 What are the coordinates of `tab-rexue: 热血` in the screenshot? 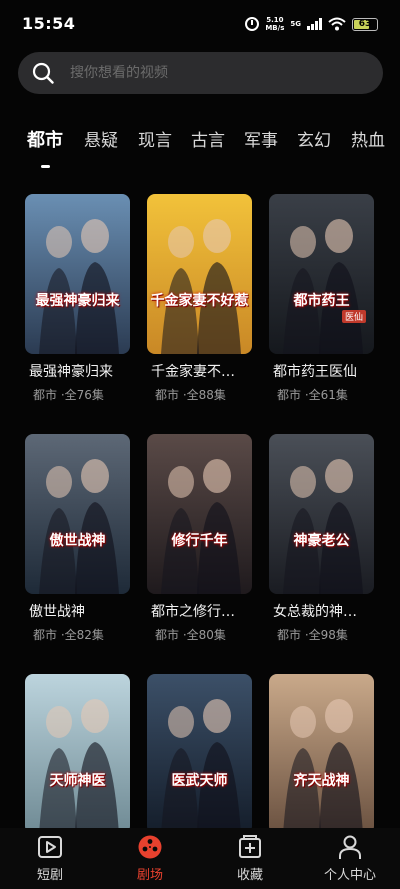 It's located at (368, 138).